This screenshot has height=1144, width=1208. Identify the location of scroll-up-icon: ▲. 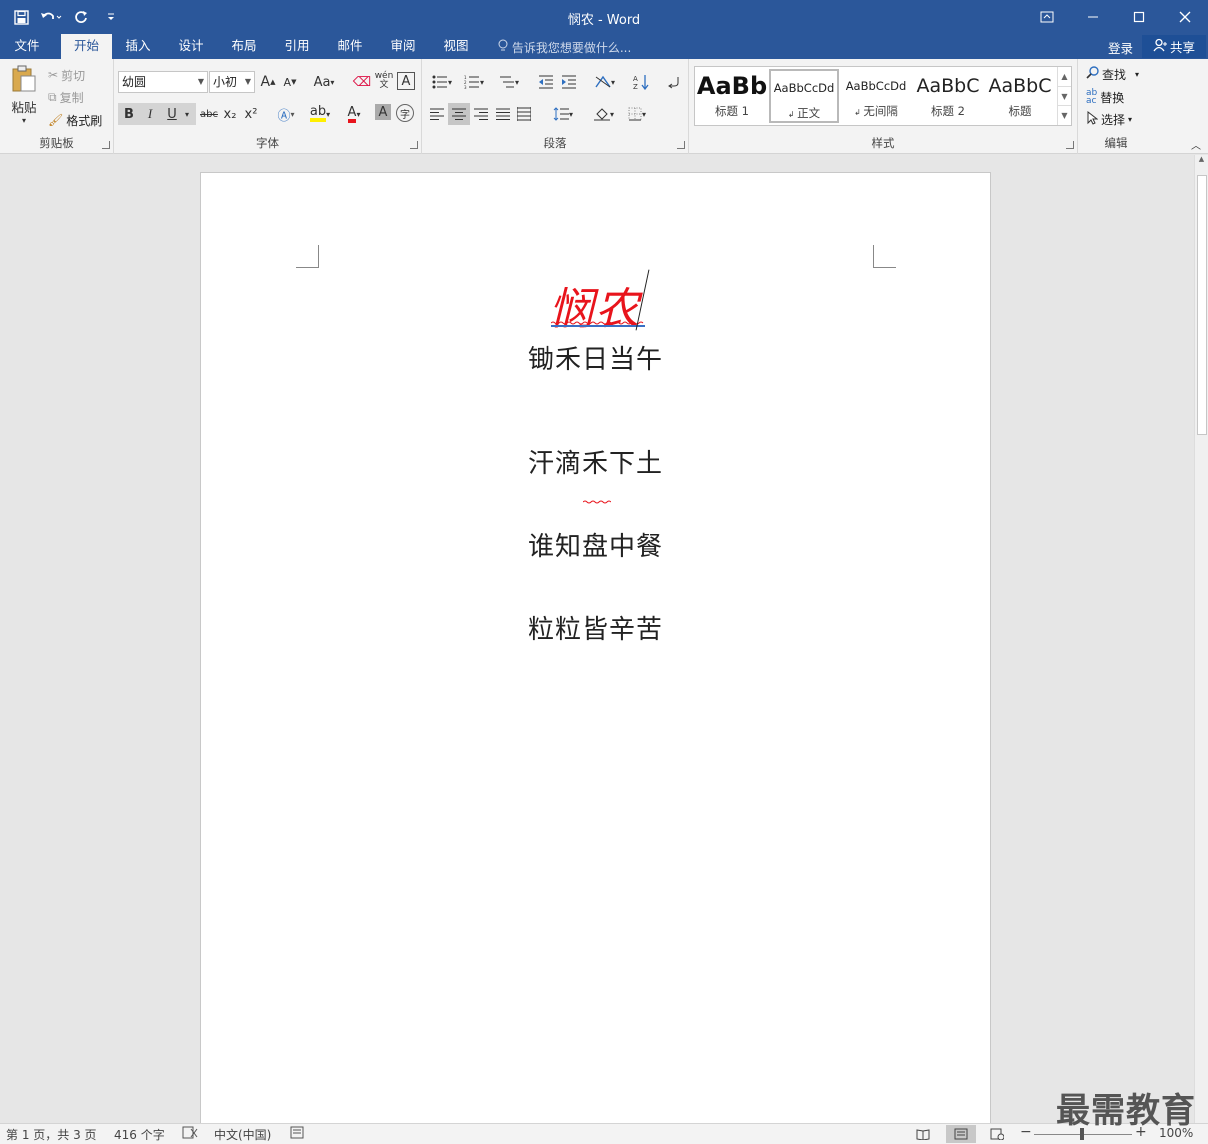
(1064, 76).